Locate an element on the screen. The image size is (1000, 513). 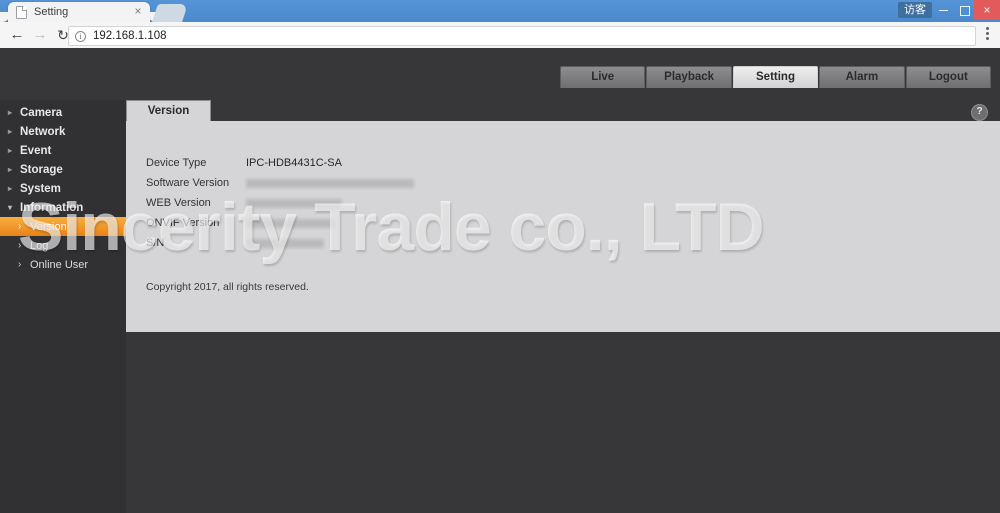
info-row-onvif-version: ONVIF Version is located at coordinates (280, 223).